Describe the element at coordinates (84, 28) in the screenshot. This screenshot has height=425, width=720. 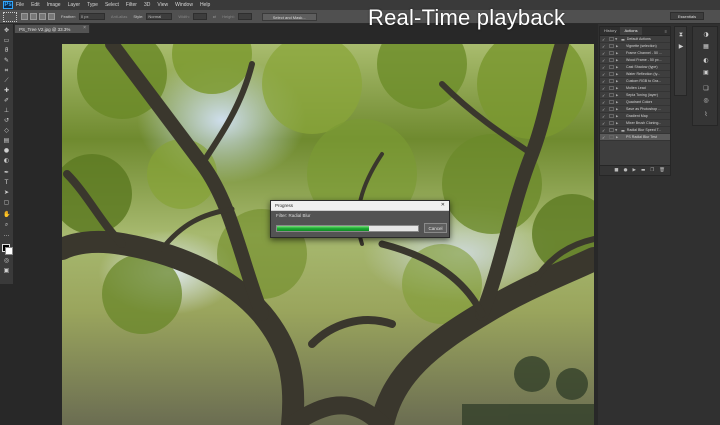
I see `close-document-icon: ×` at that location.